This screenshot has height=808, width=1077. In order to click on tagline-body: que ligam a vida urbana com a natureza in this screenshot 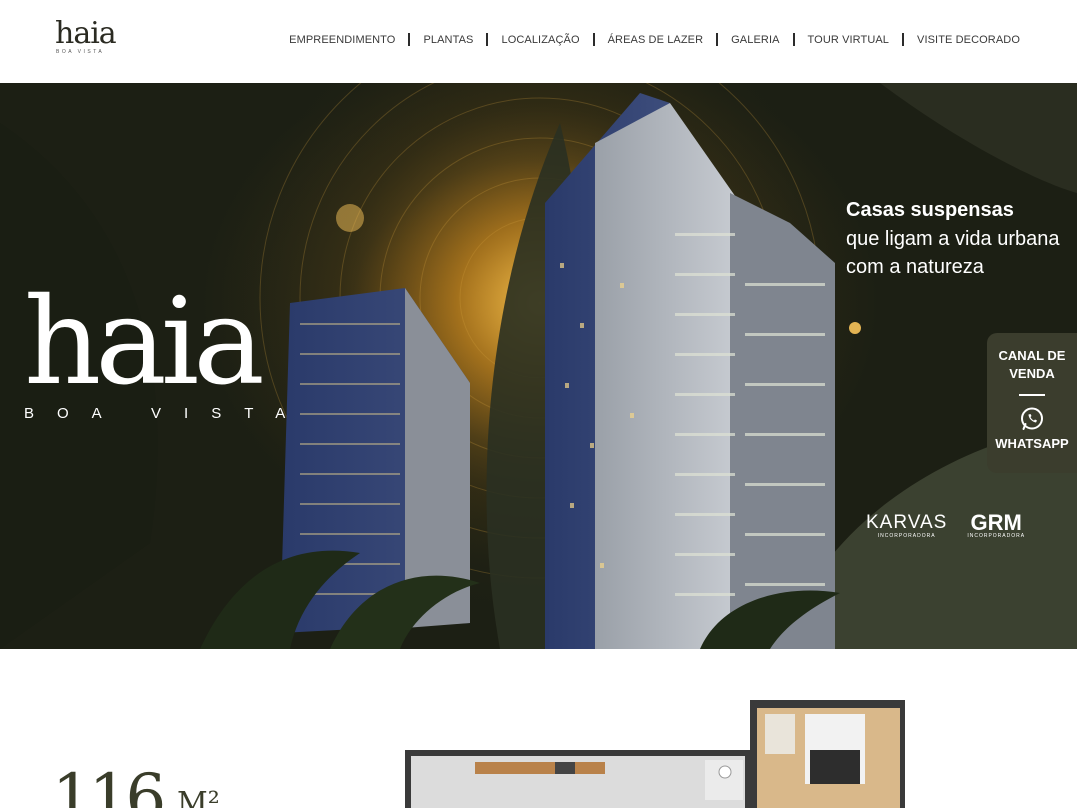, I will do `click(953, 253)`.